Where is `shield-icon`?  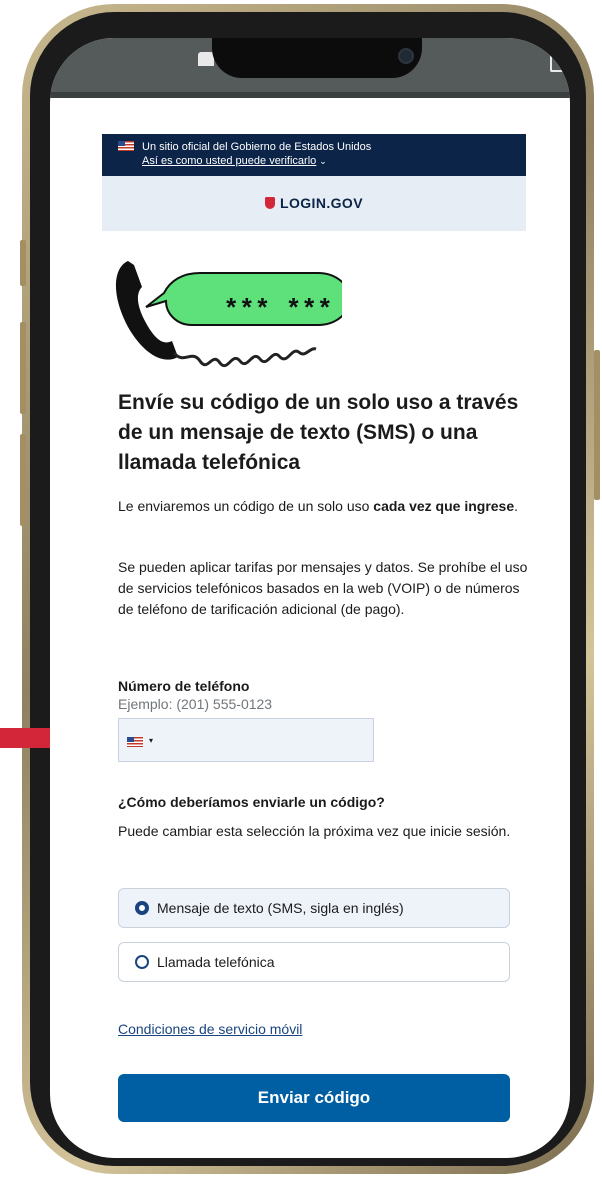 shield-icon is located at coordinates (270, 203).